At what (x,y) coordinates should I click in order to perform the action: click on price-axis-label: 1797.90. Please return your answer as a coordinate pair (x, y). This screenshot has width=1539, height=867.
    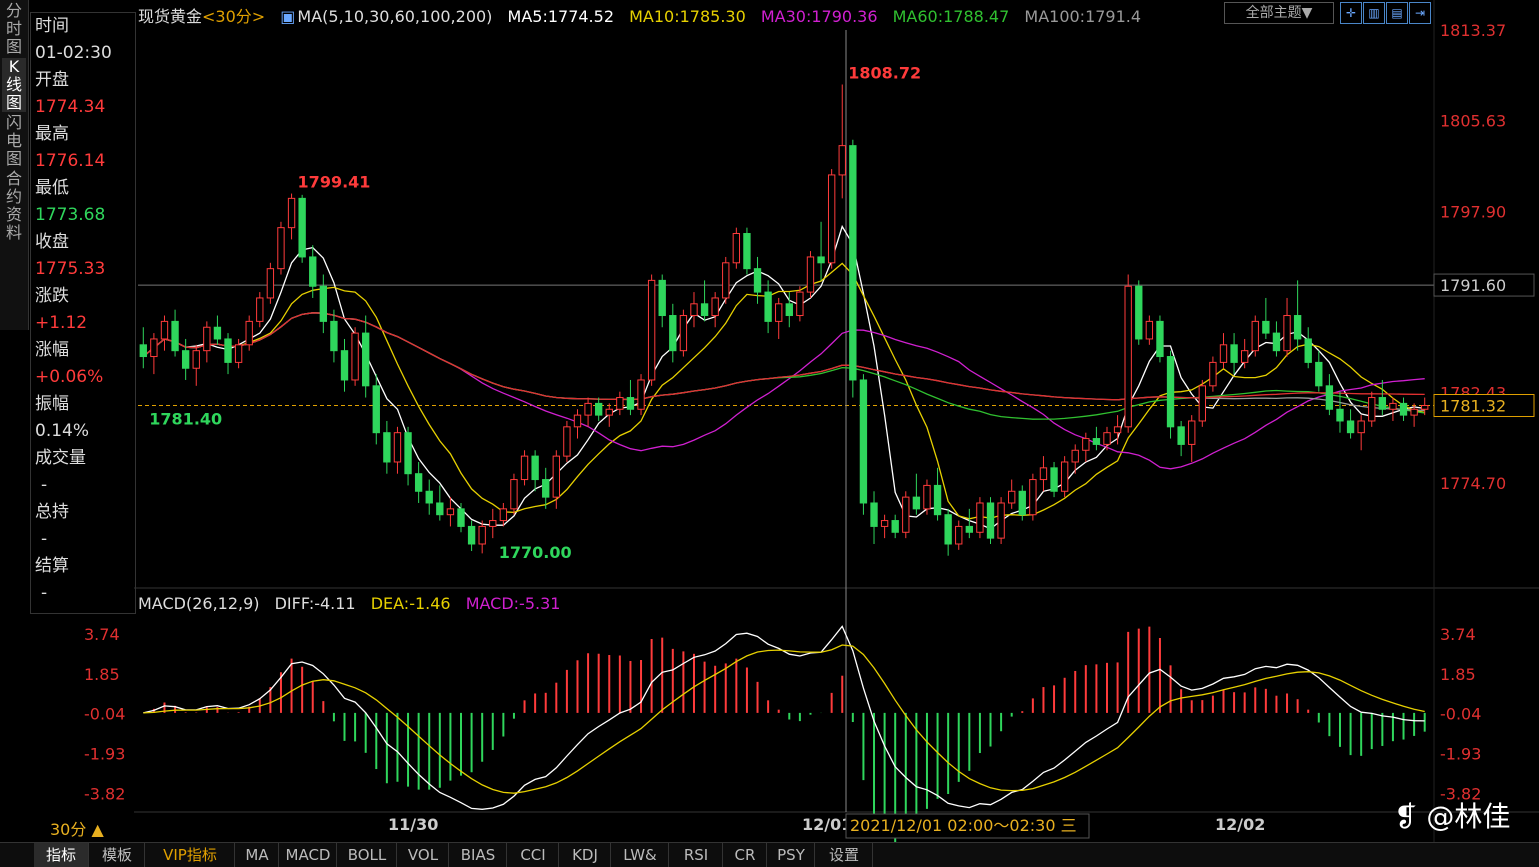
    Looking at the image, I should click on (1473, 211).